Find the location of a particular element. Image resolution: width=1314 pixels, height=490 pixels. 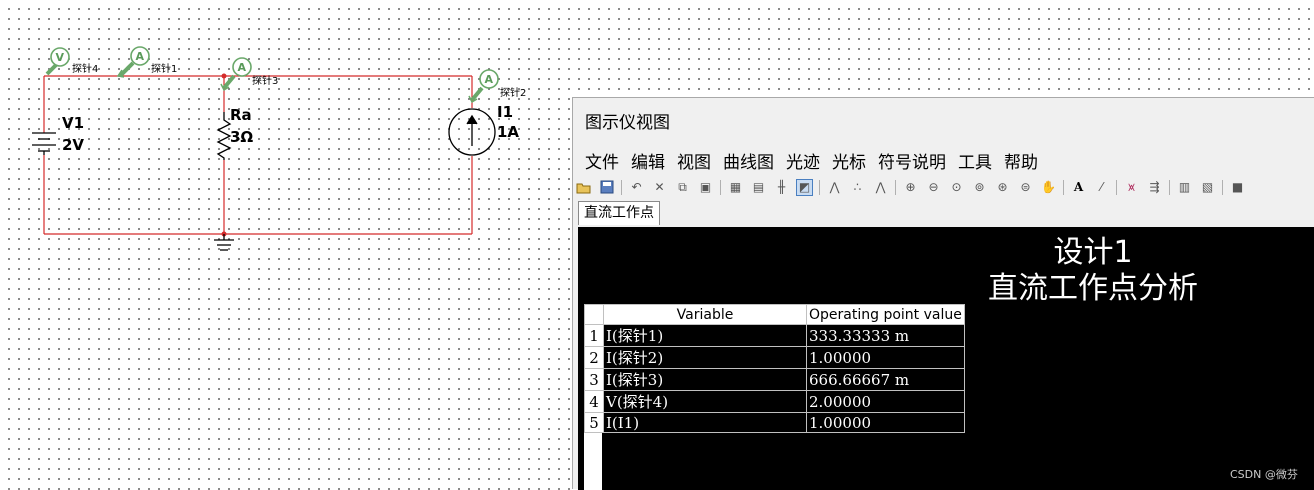

variable-cell: I(探针2) is located at coordinates (705, 357).